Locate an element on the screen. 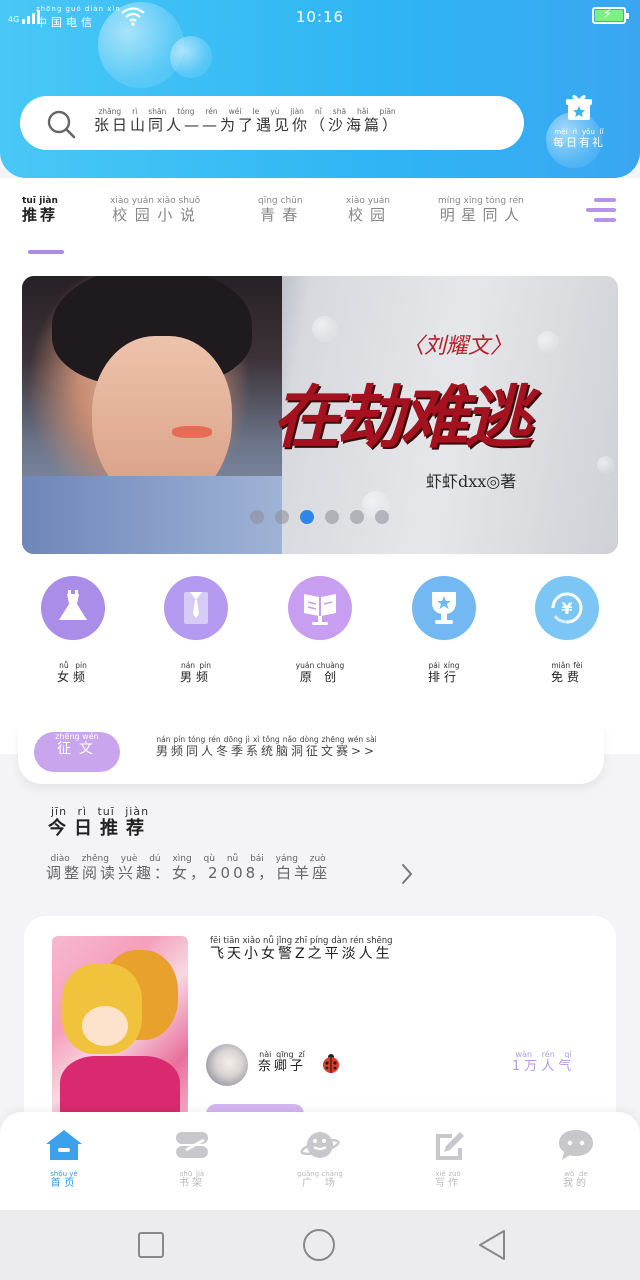 The height and width of the screenshot is (1280, 640). bookshelf-icon is located at coordinates (192, 1145).